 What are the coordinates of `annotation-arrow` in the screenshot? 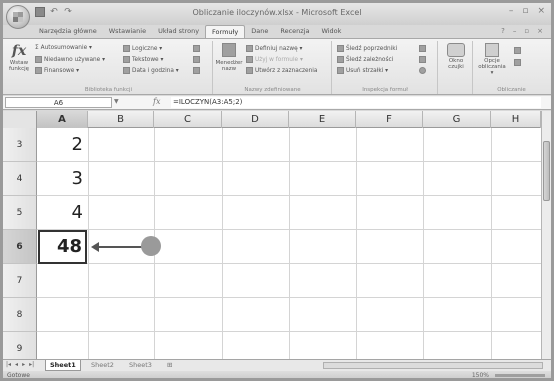 It's located at (121, 247).